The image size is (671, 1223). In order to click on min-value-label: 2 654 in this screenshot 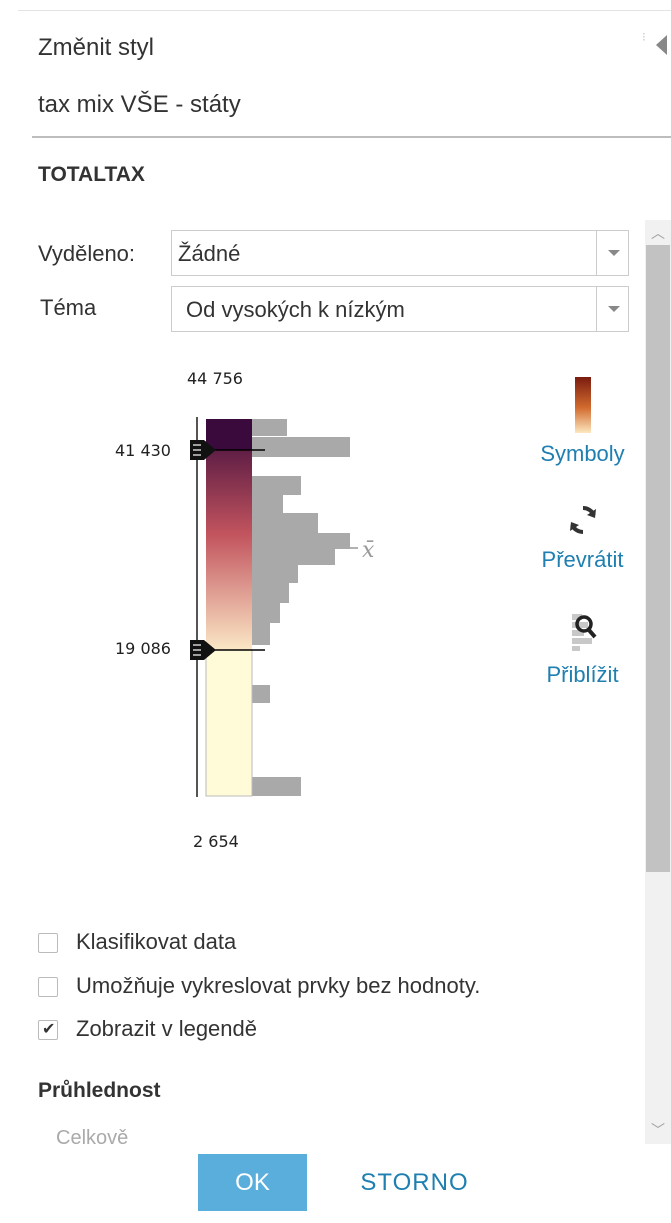, I will do `click(216, 841)`.